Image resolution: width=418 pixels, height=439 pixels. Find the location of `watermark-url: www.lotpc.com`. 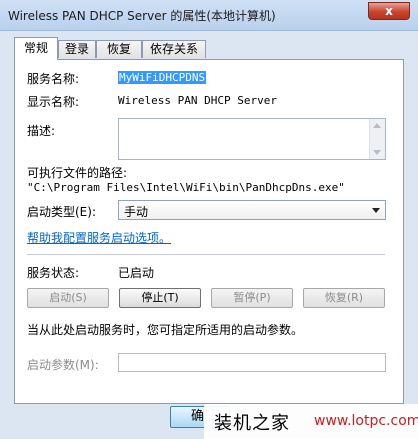

watermark-url: www.lotpc.com is located at coordinates (366, 421).